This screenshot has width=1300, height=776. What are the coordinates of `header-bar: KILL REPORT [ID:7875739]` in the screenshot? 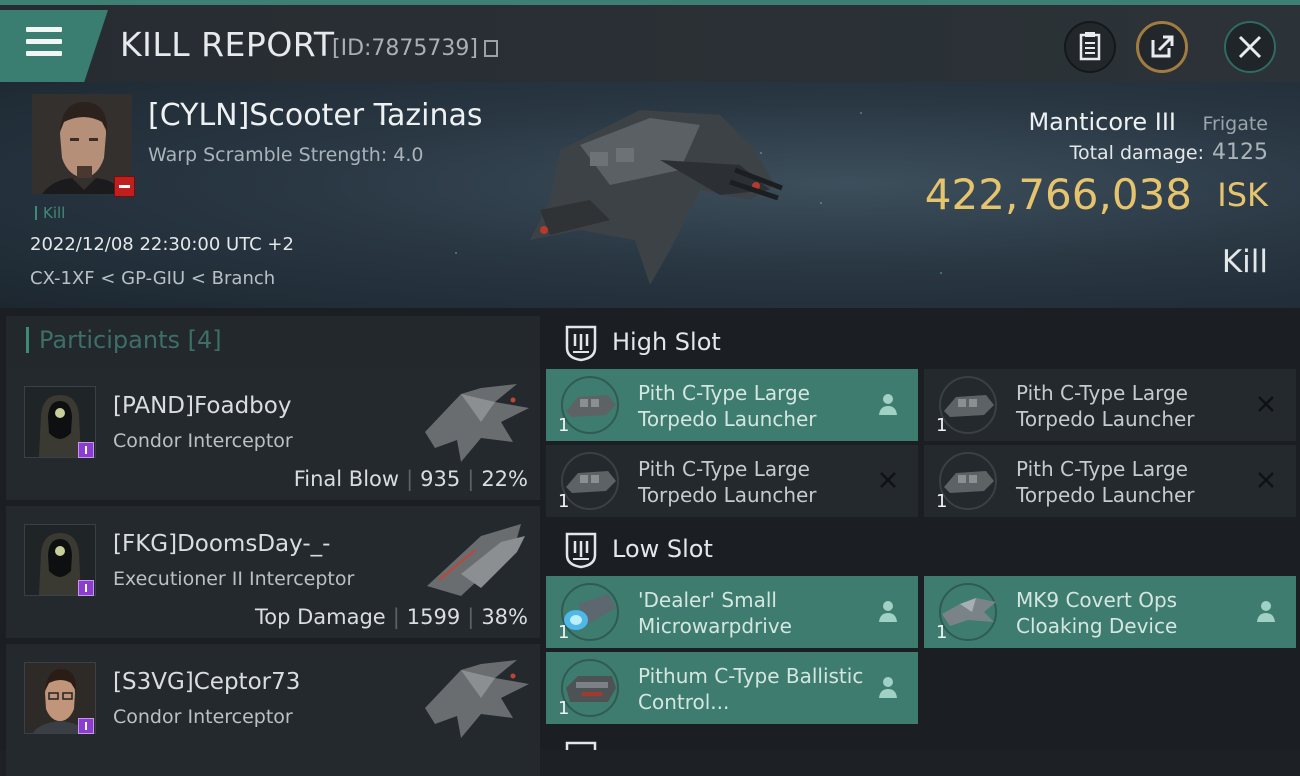 It's located at (650, 41).